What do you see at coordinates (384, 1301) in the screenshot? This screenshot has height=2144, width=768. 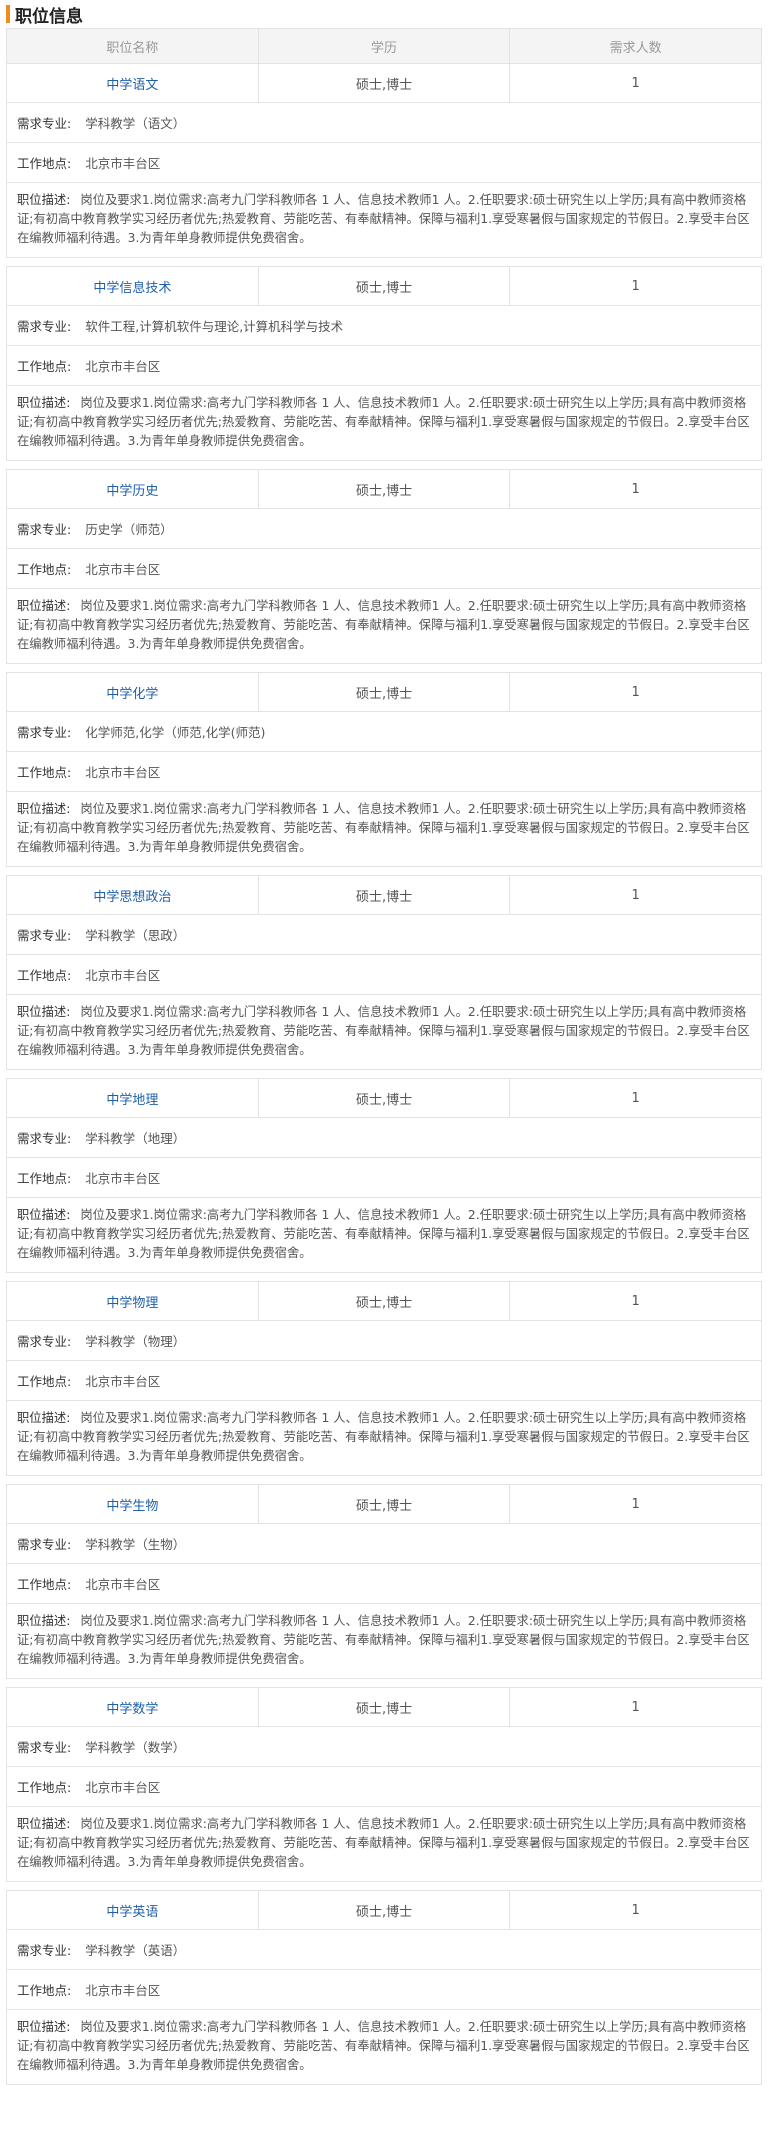 I see `job-summary-row: 中学物理 硕士,博士 1` at bounding box center [384, 1301].